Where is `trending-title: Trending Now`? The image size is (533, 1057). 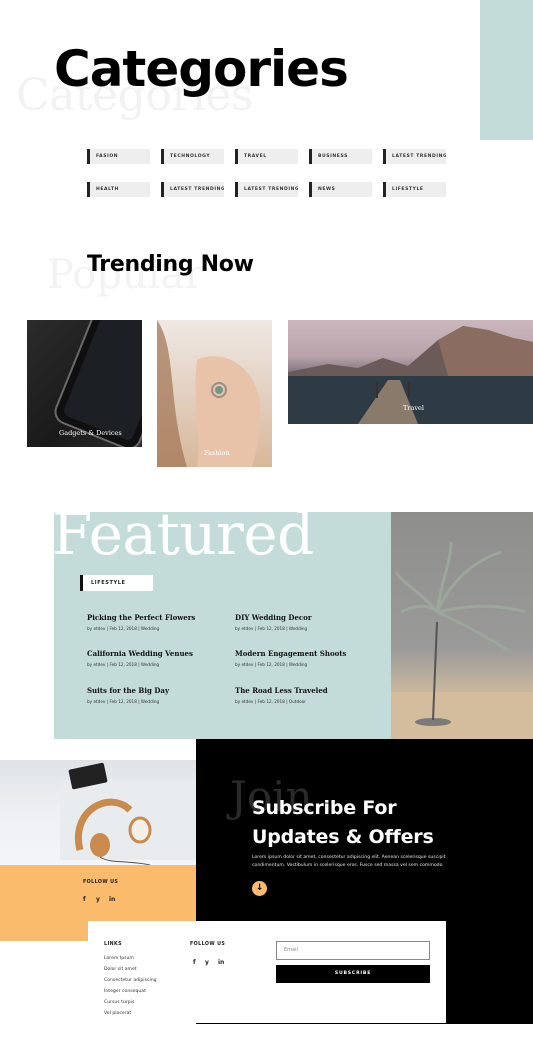
trending-title: Trending Now is located at coordinates (170, 264).